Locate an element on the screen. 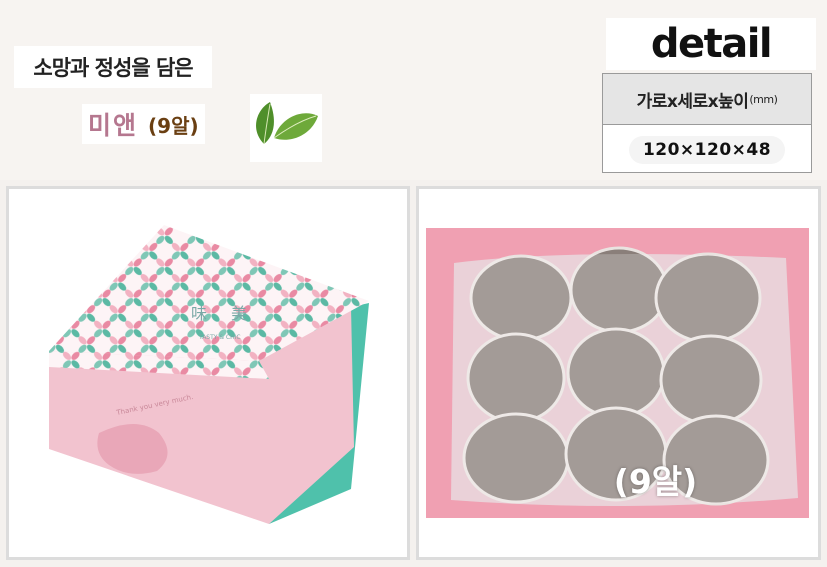 This screenshot has height=567, width=827. dims-value: 120×120×48 is located at coordinates (707, 149).